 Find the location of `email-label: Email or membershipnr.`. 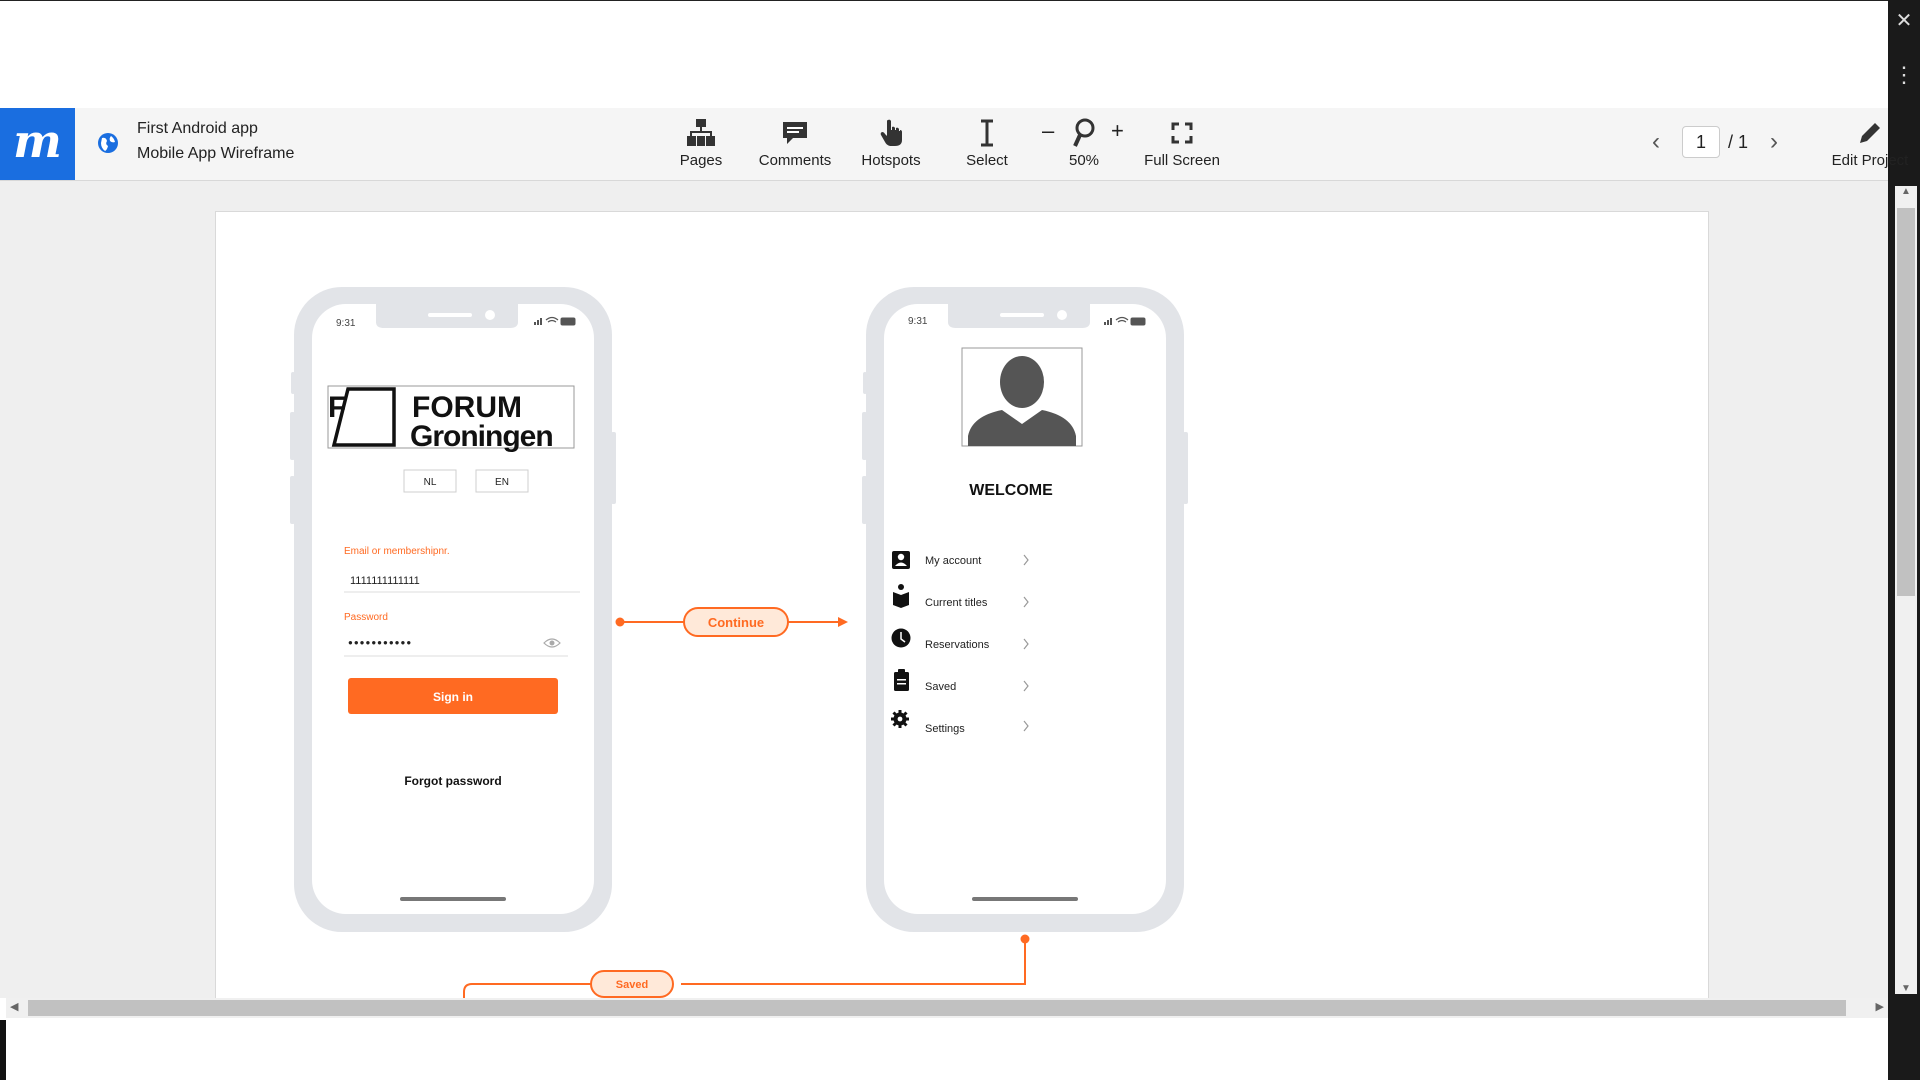

email-label: Email or membershipnr. is located at coordinates (397, 551).